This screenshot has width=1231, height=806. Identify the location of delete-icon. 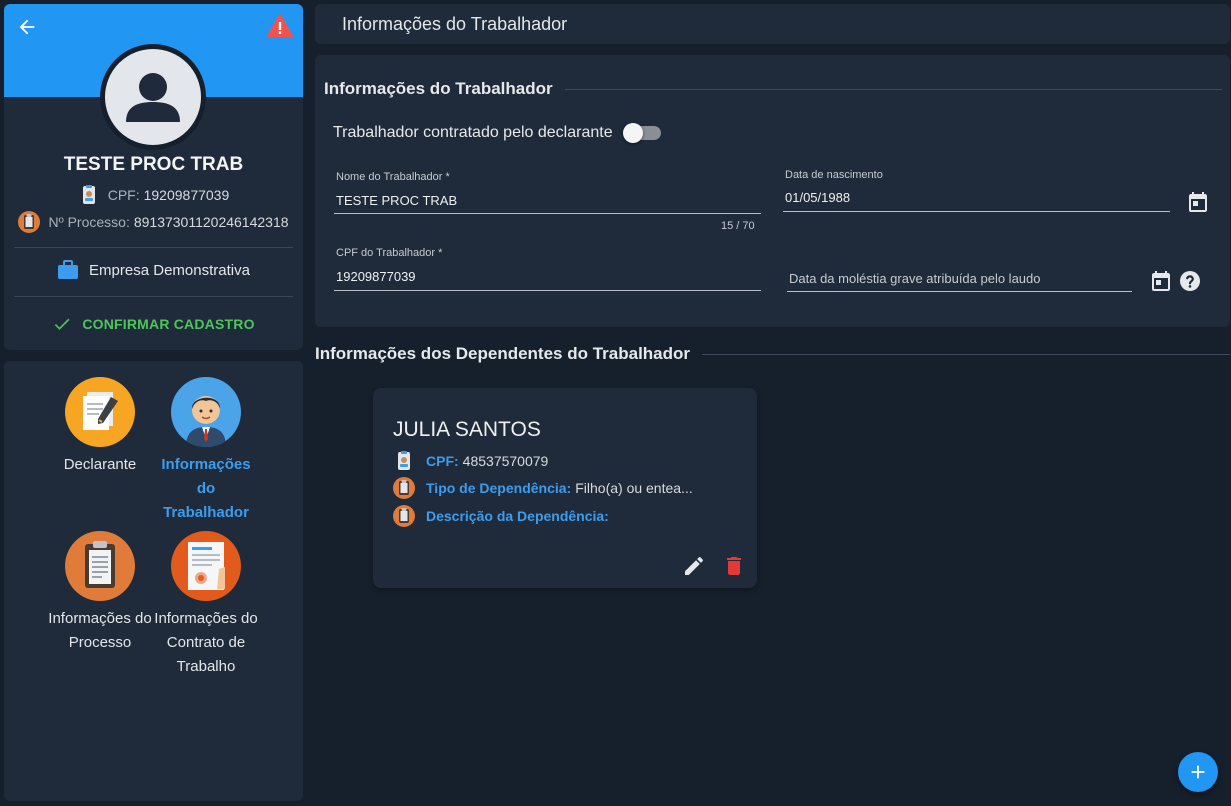
(734, 566).